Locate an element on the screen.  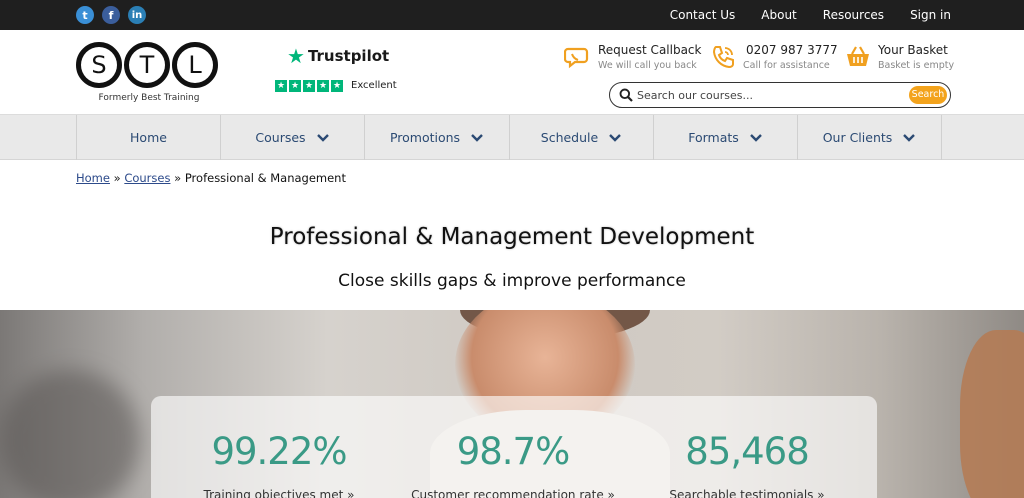
nav-label: Schedule is located at coordinates (569, 137).